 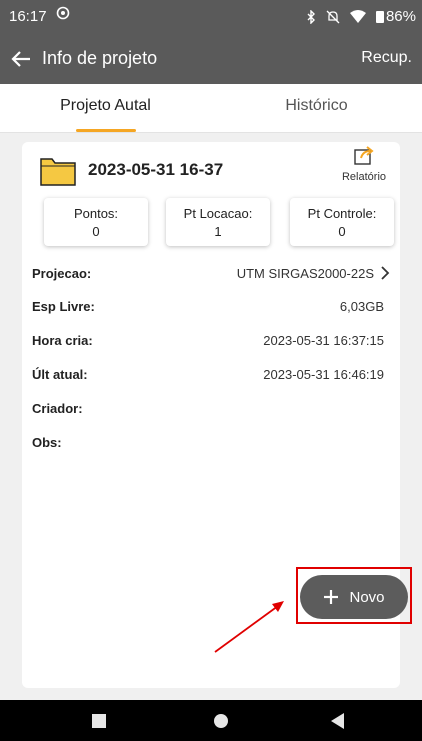 I want to click on recent-apps-icon, so click(x=99, y=721).